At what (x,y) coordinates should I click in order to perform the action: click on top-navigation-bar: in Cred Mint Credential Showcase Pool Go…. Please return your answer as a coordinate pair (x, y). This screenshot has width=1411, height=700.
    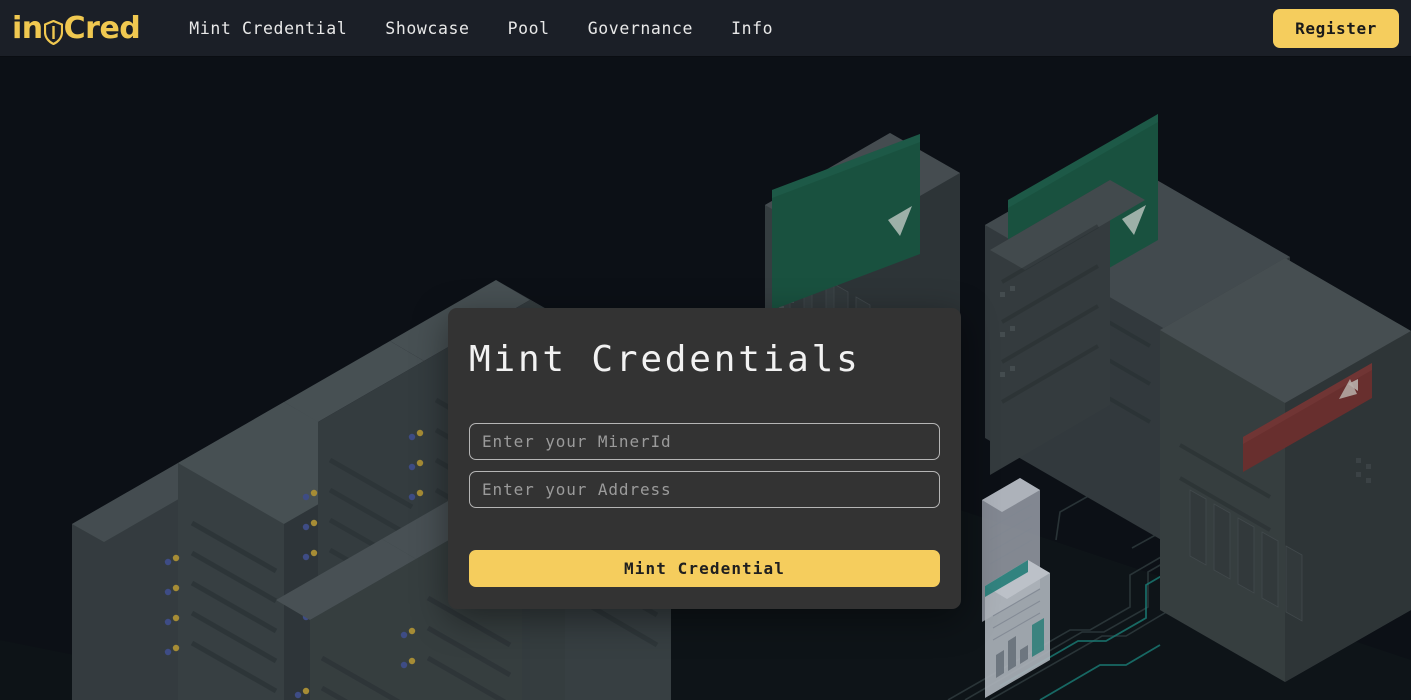
    Looking at the image, I should click on (705, 28).